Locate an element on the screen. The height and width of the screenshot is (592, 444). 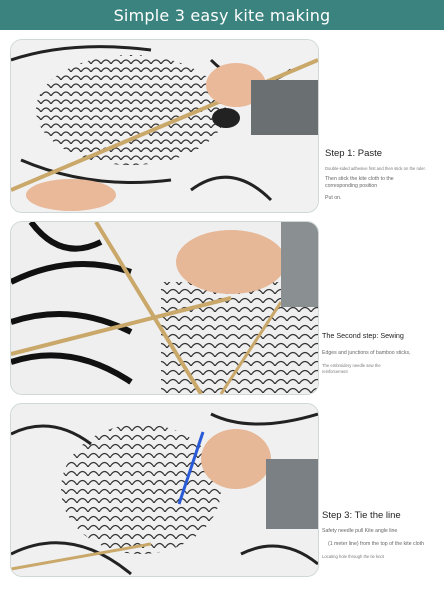
step-3-line-1: Safety needle pull Kite angle line is located at coordinates (360, 531).